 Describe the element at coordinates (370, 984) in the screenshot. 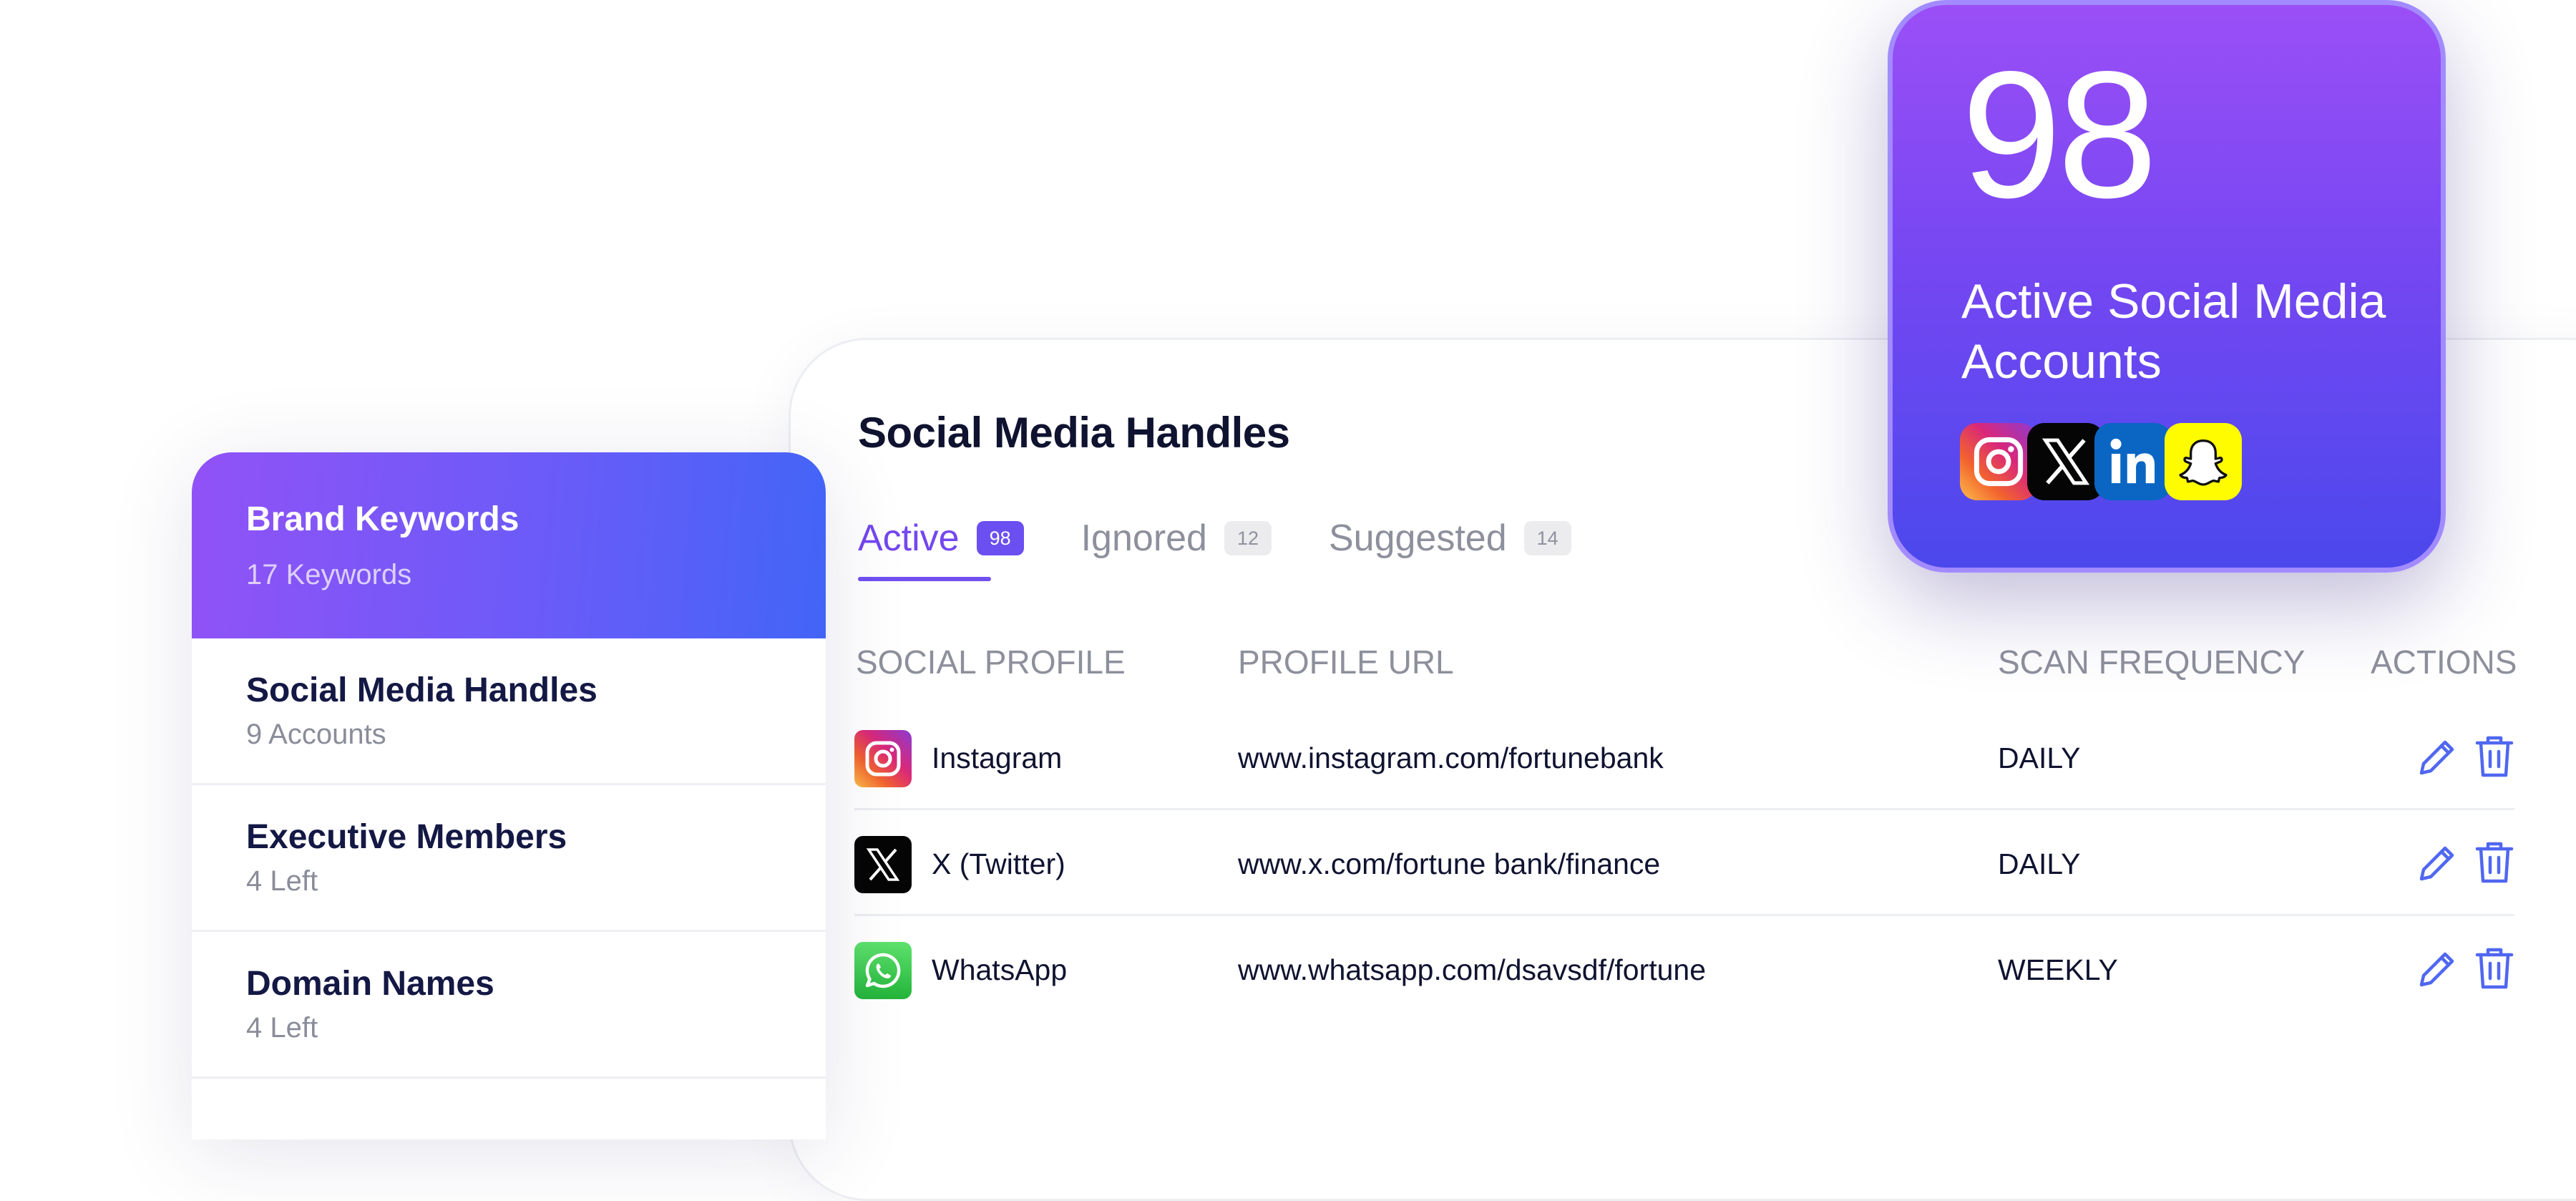

I see `category-title: Domain Names` at that location.